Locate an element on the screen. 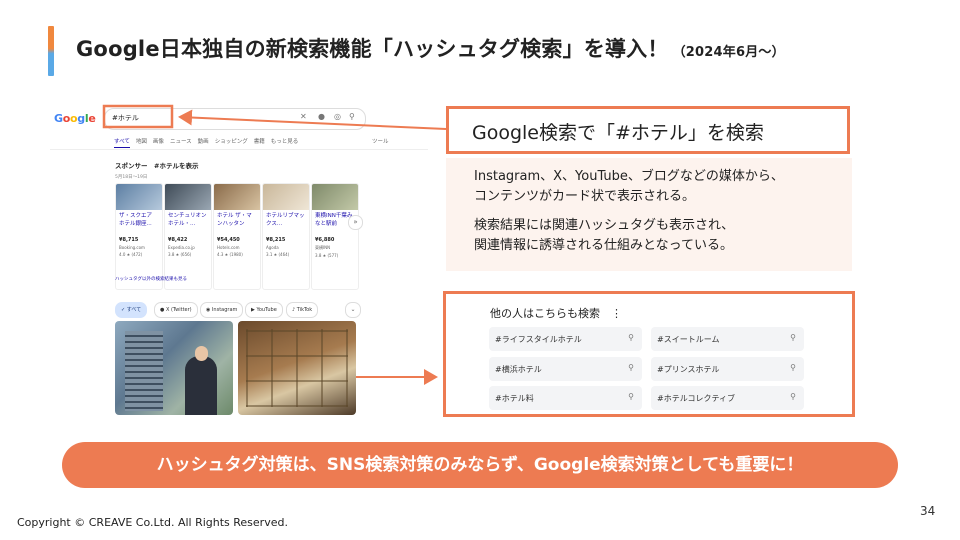  related-search-item: #プリンスホテル ⚲ is located at coordinates (727, 369).